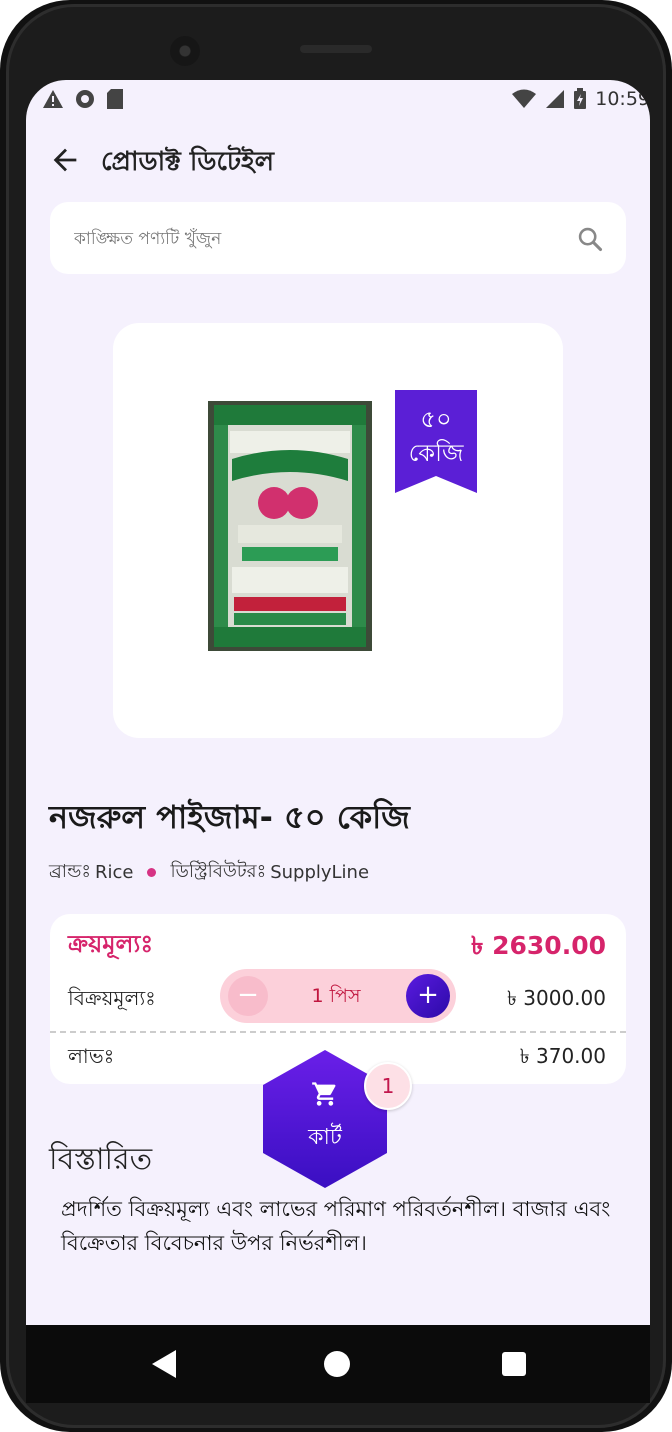 Image resolution: width=672 pixels, height=1432 pixels. I want to click on dashed-divider, so click(338, 1032).